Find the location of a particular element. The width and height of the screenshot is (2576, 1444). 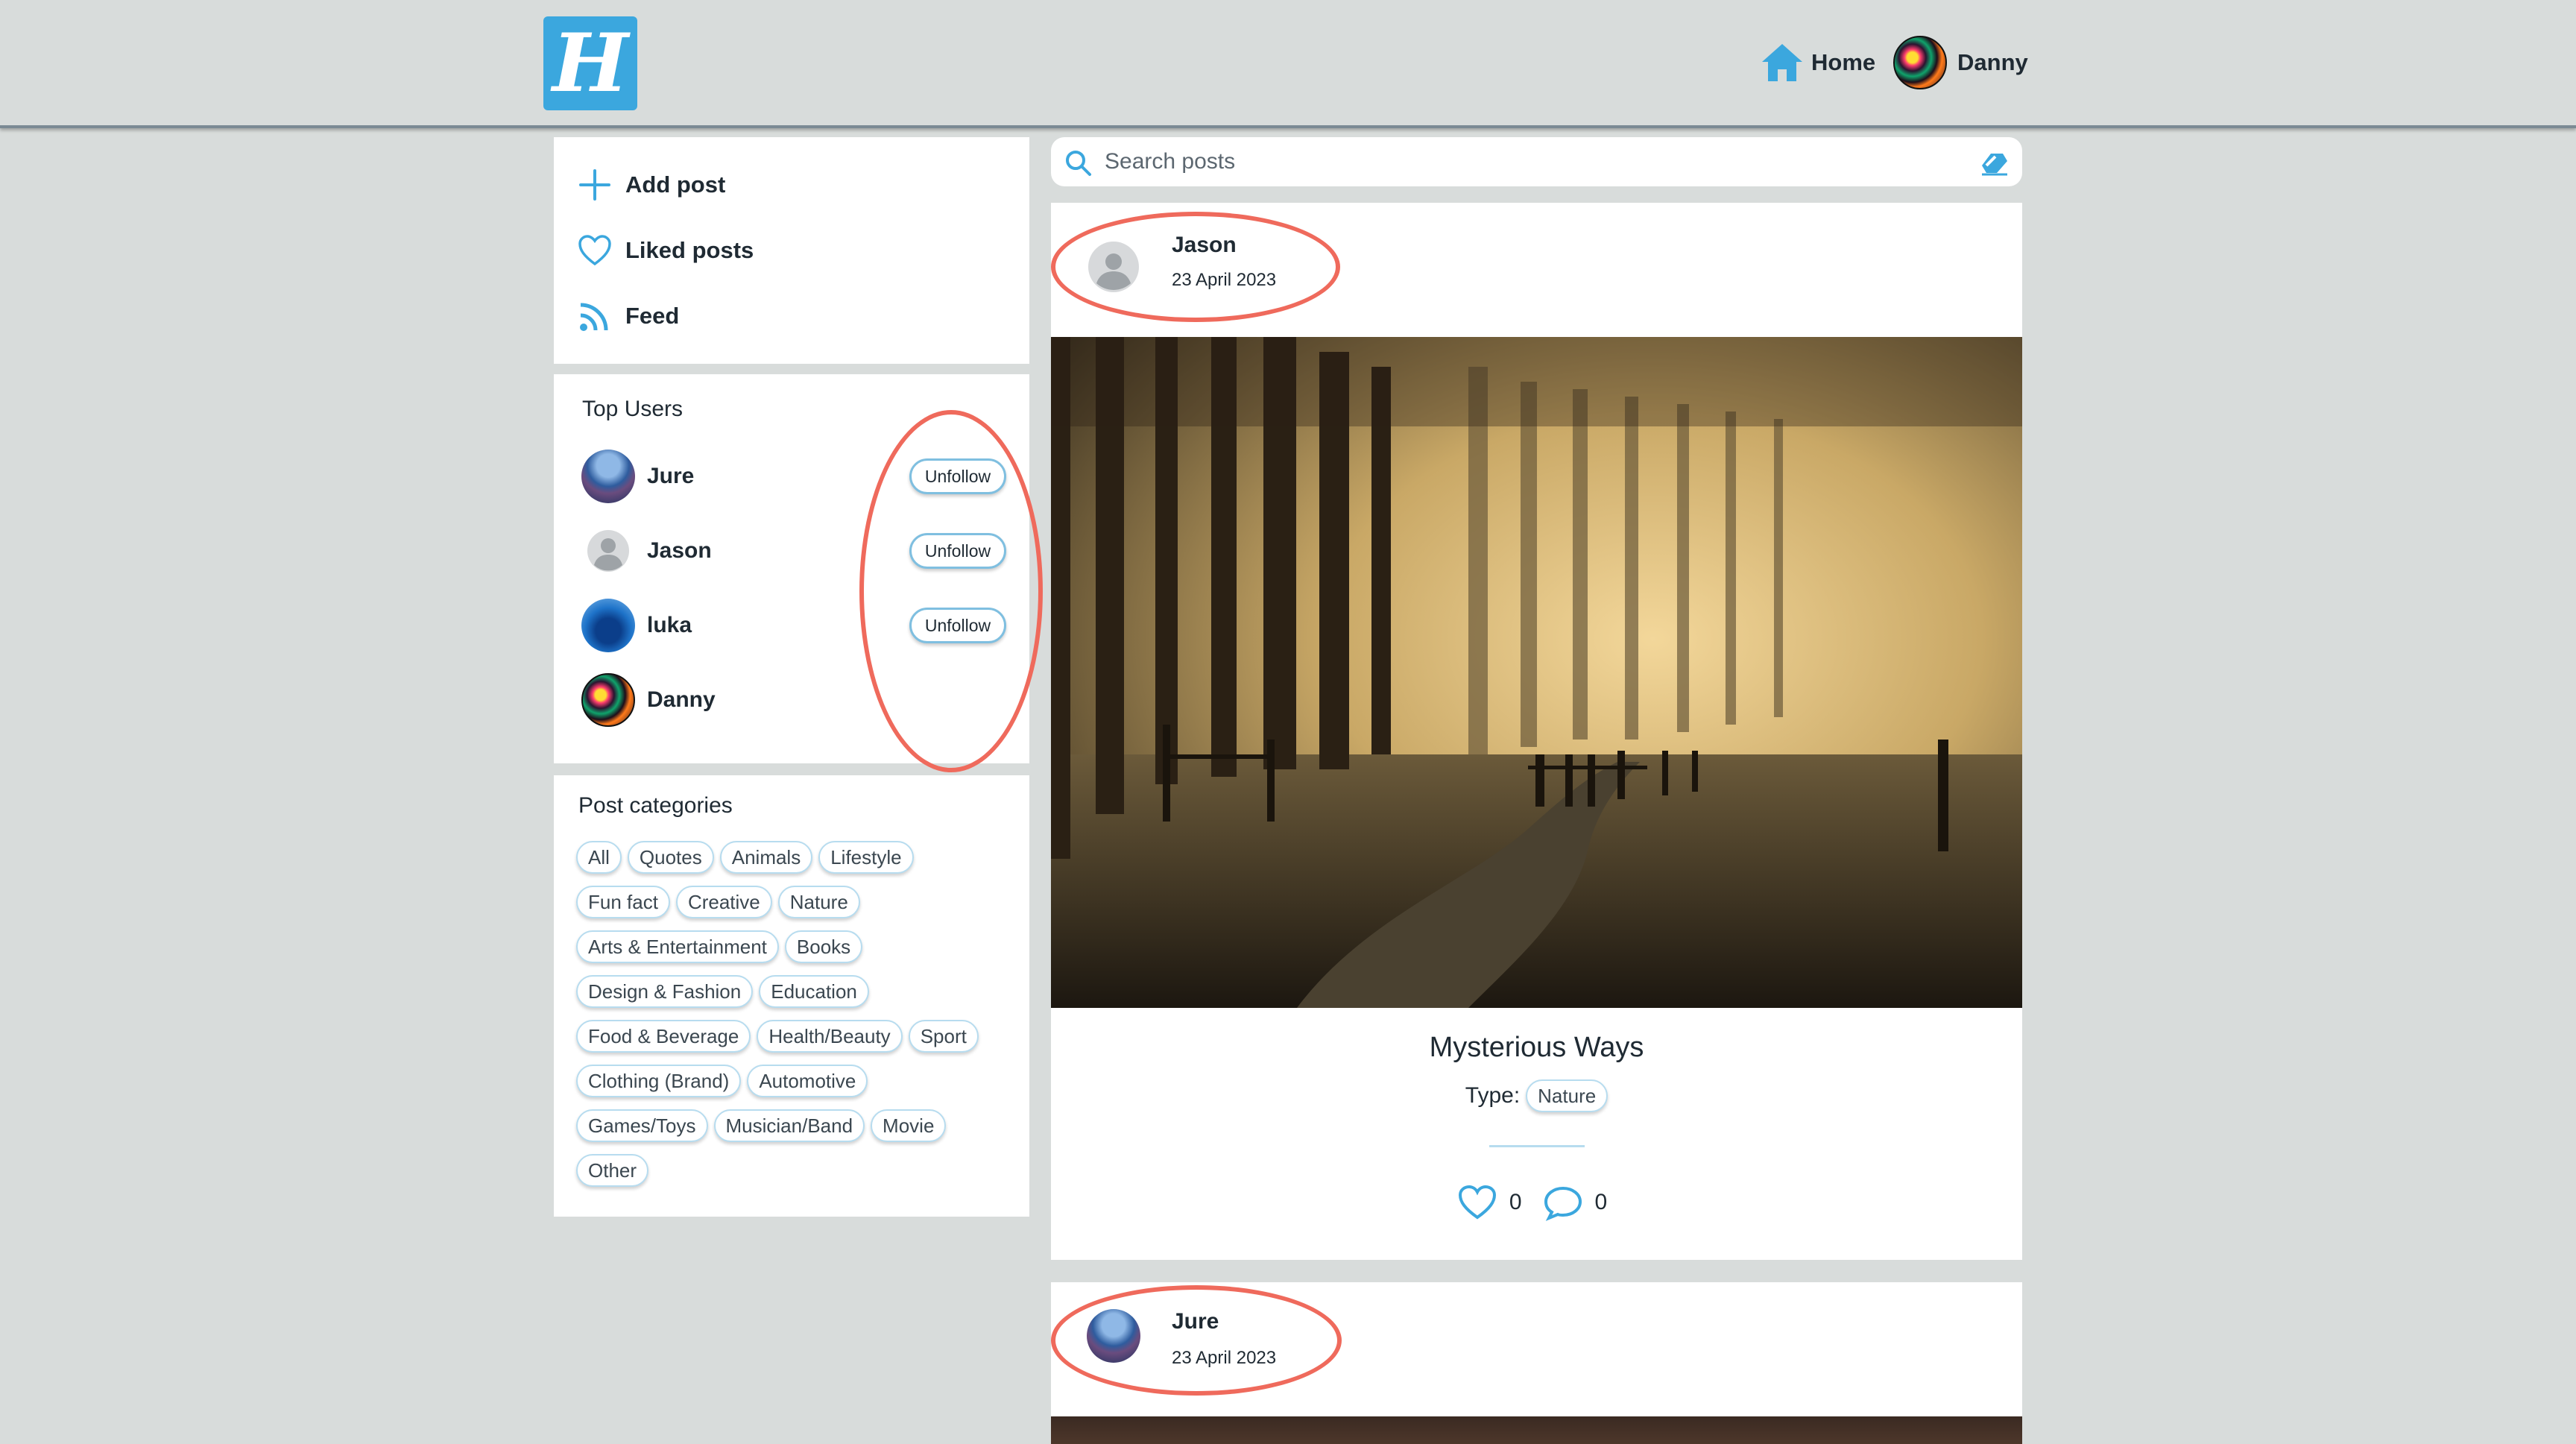

post-actions: 0 0 is located at coordinates (1536, 1202).